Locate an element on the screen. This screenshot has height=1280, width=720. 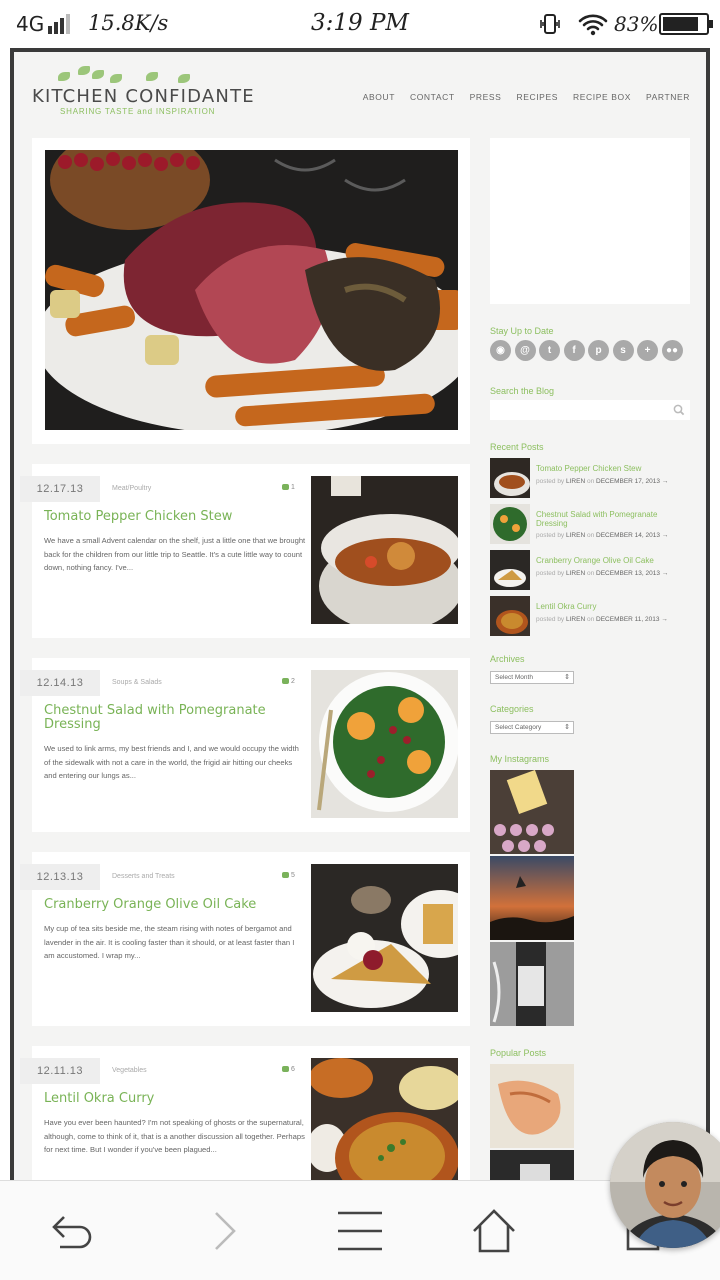
back-icon is located at coordinates (72, 1231).